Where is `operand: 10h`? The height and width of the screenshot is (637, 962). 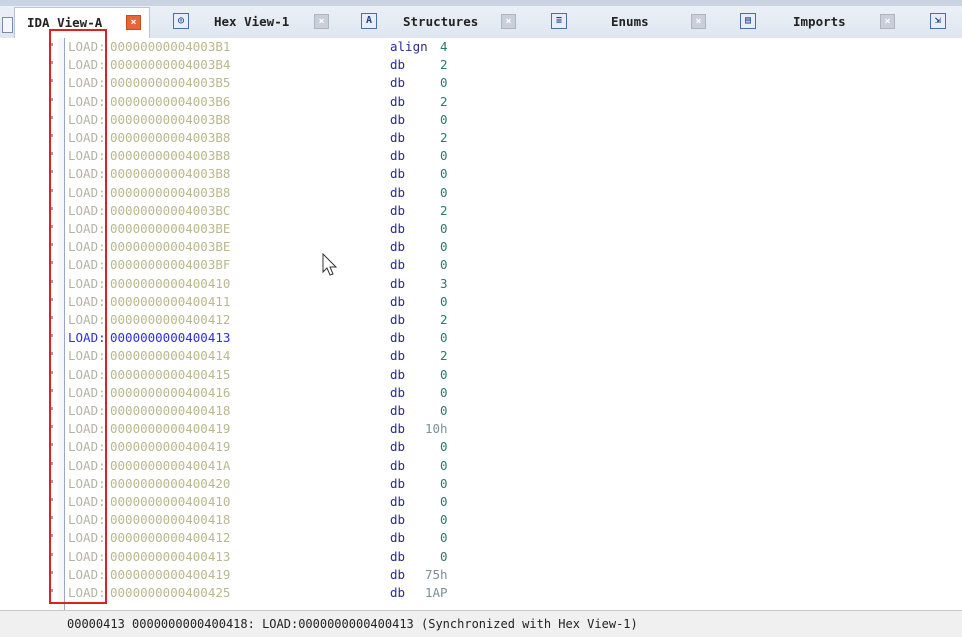 operand: 10h is located at coordinates (436, 429).